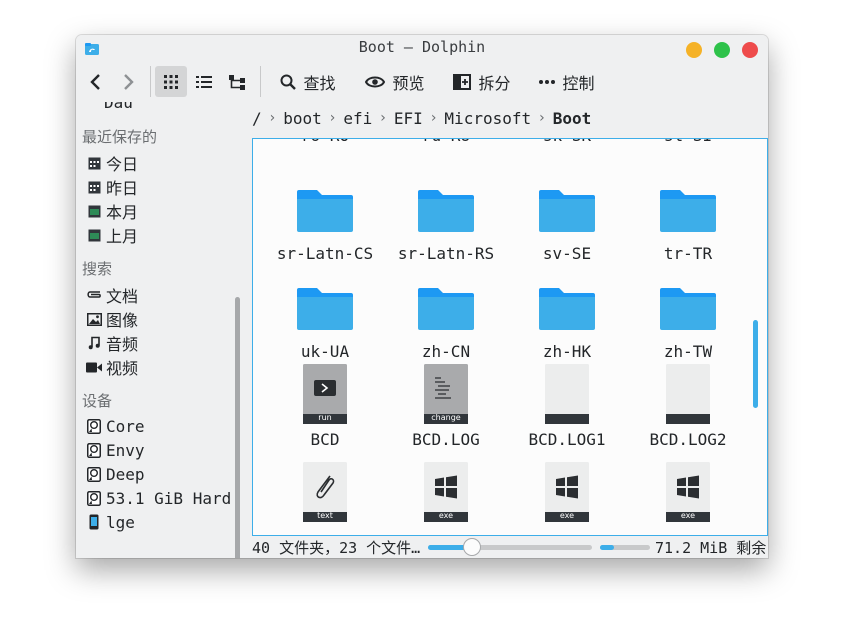 The height and width of the screenshot is (644, 844). Describe the element at coordinates (572, 118) in the screenshot. I see `breadcrumb-current: Boot` at that location.